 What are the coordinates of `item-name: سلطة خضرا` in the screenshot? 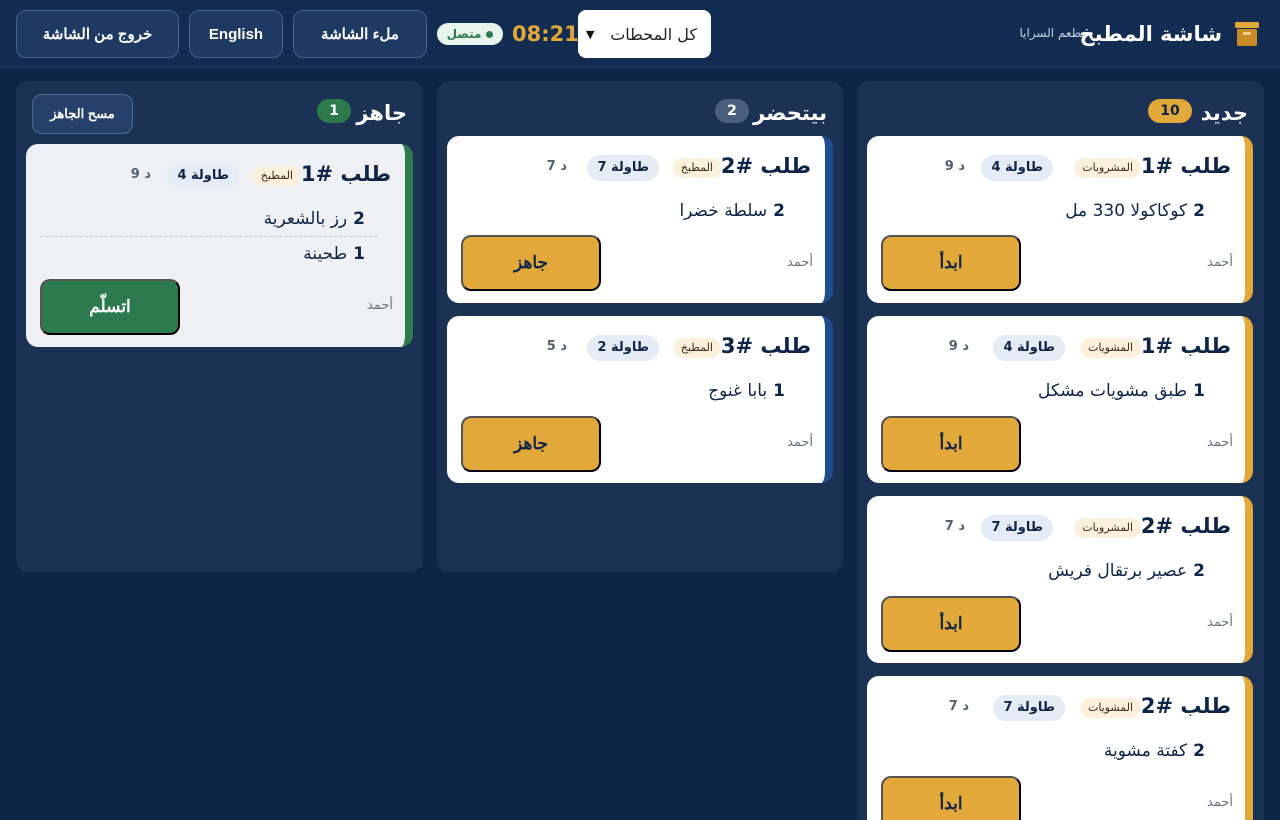 It's located at (723, 211).